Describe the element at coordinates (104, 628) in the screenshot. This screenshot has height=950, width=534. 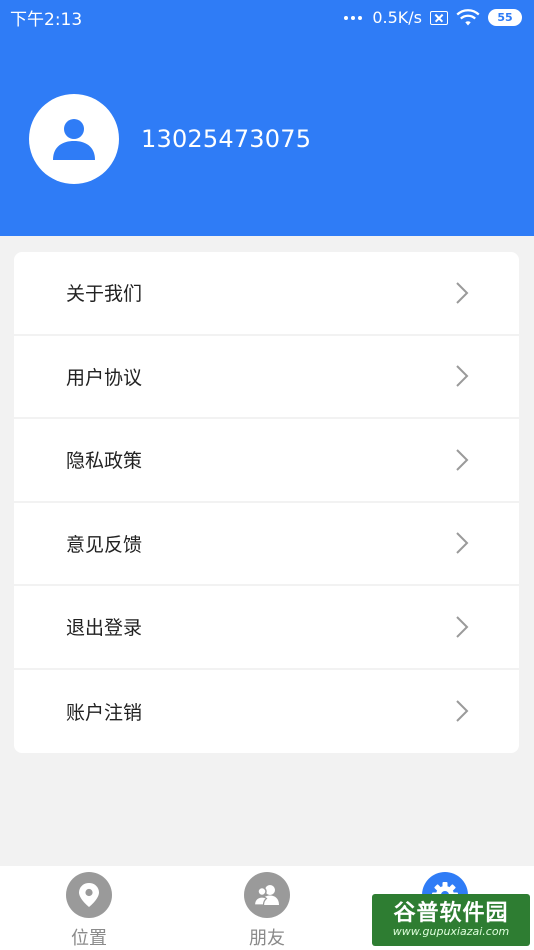
I see `menu-item-label: 退出登录` at that location.